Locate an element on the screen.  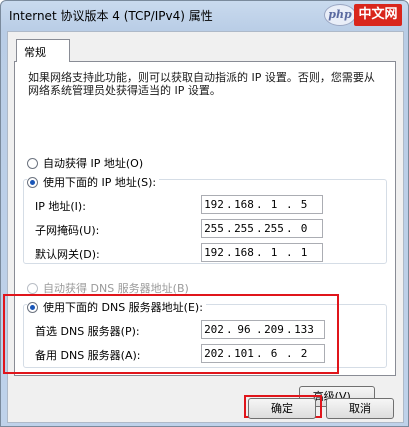
ip-octet: 0 is located at coordinates (304, 228).